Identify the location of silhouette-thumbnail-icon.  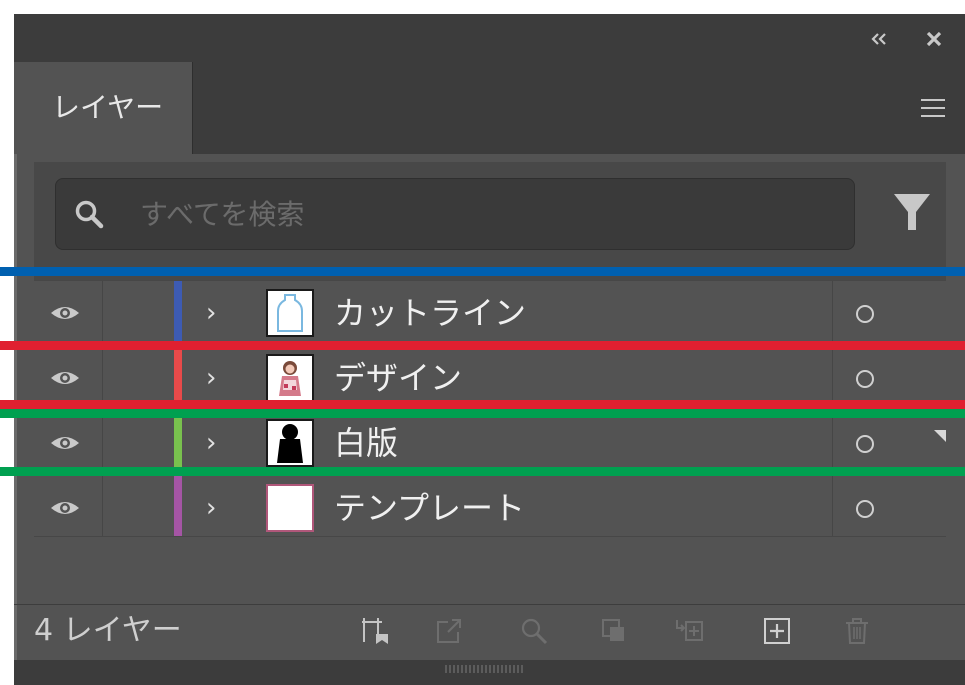
(290, 443).